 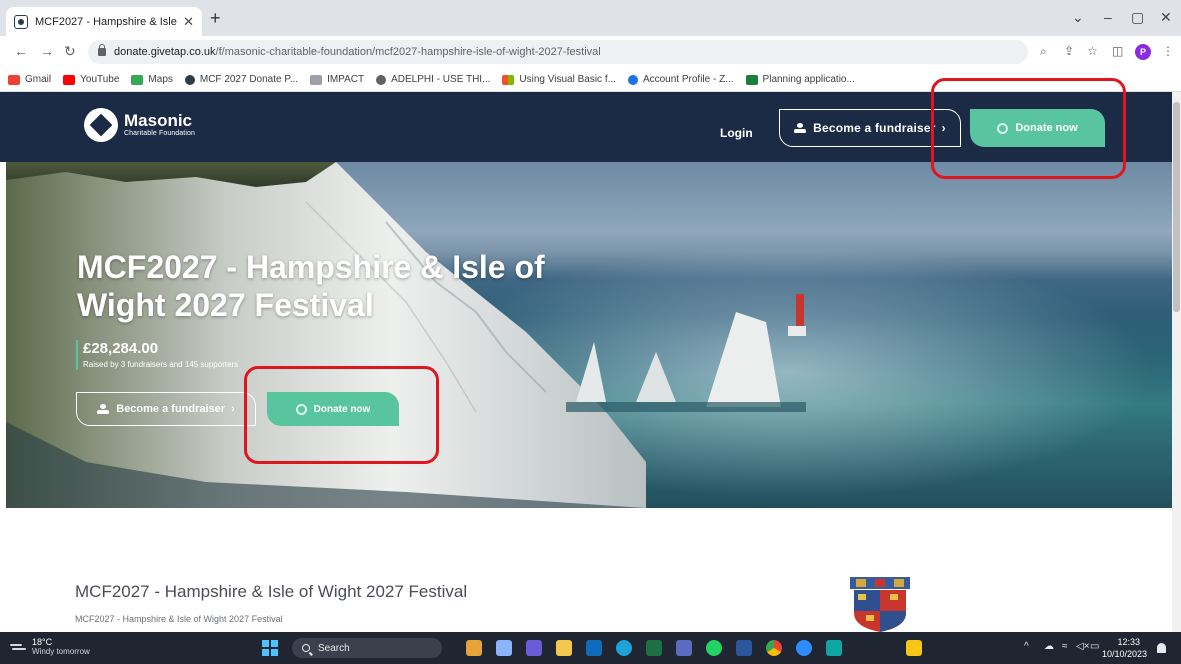 What do you see at coordinates (101, 125) in the screenshot?
I see `masonic-logo-icon` at bounding box center [101, 125].